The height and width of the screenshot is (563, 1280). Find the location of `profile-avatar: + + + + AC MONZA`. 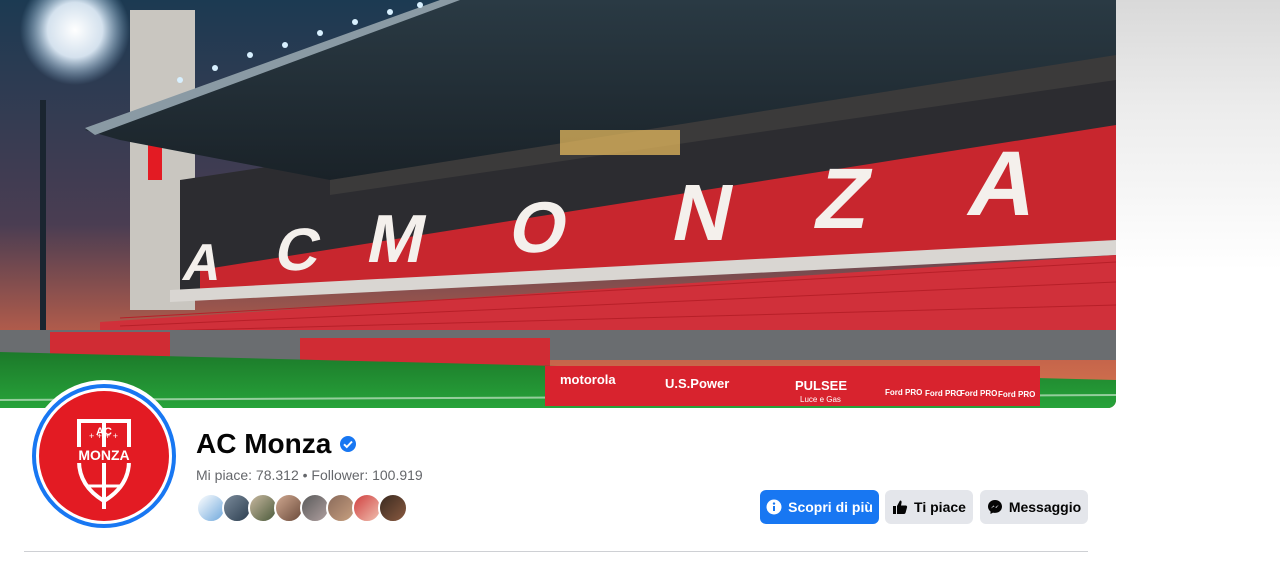

profile-avatar: + + + + AC MONZA is located at coordinates (104, 456).